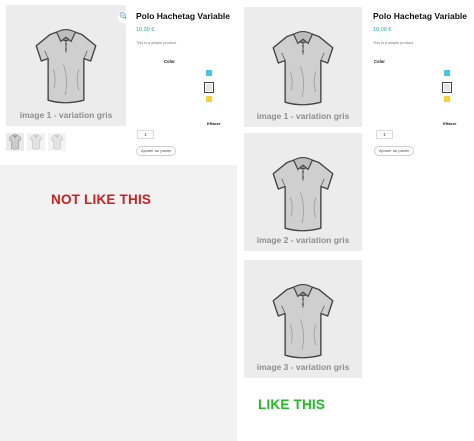  Describe the element at coordinates (303, 240) in the screenshot. I see `image-caption: image 2 - variation gris` at that location.